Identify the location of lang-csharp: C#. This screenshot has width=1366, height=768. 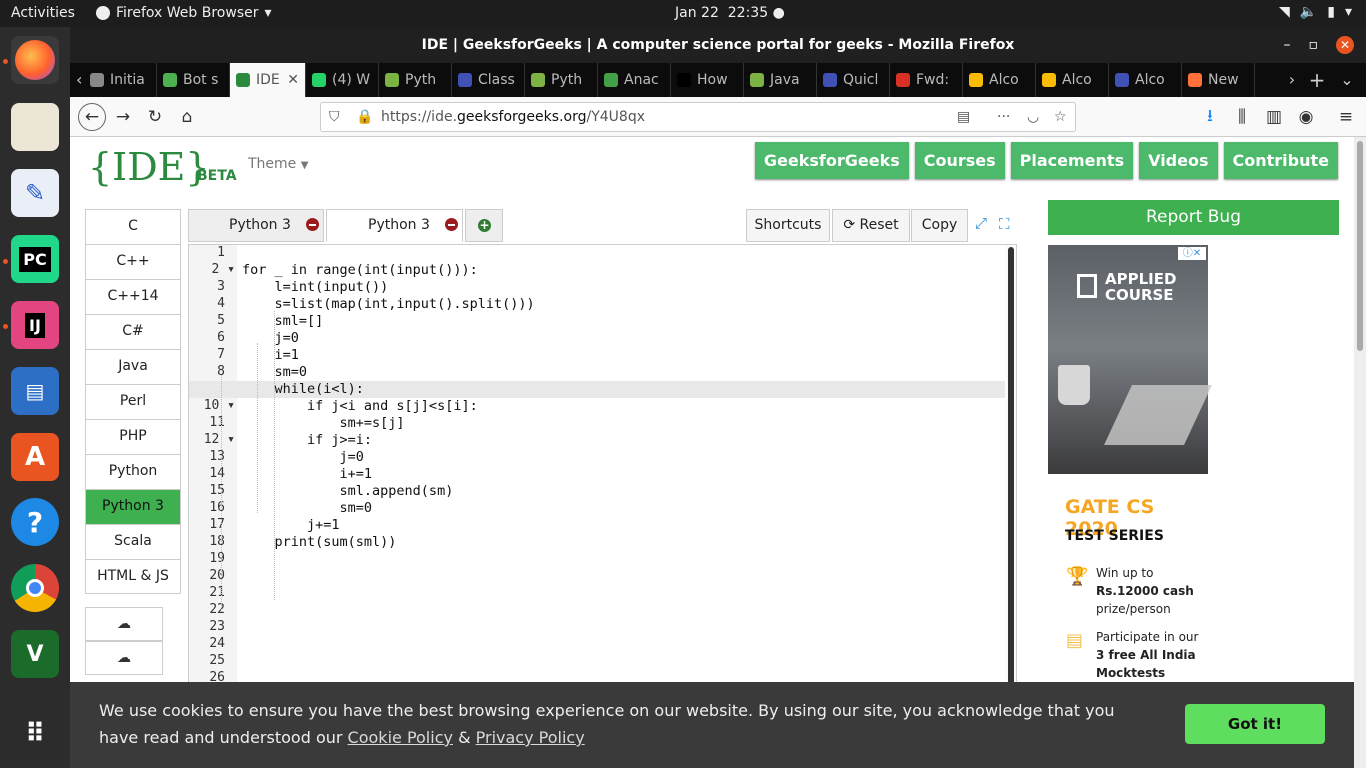
(133, 331).